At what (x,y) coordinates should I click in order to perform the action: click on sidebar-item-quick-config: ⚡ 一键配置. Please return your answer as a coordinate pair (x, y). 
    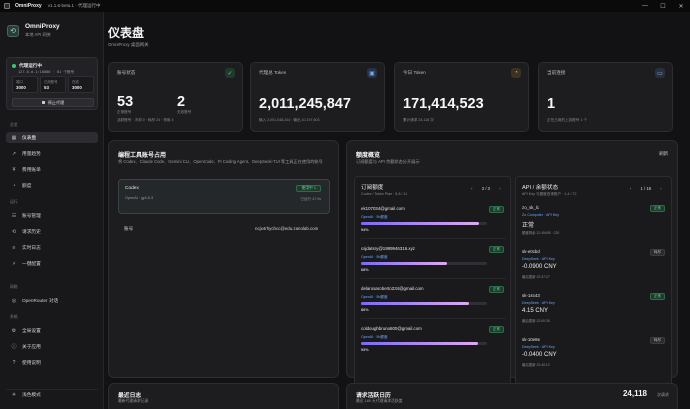
    Looking at the image, I should click on (52, 263).